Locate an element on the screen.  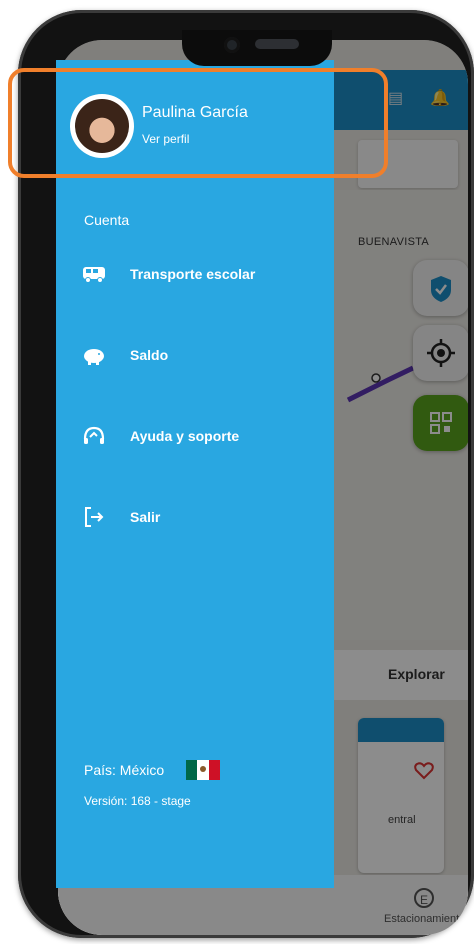
menu-item-ayuda: Ayuda y soporte is located at coordinates (195, 437).